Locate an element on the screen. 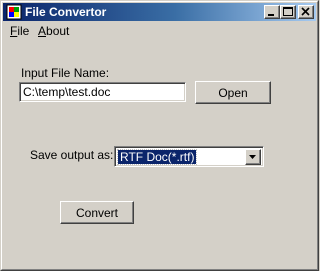 The height and width of the screenshot is (271, 320). dropdown-button is located at coordinates (253, 157).